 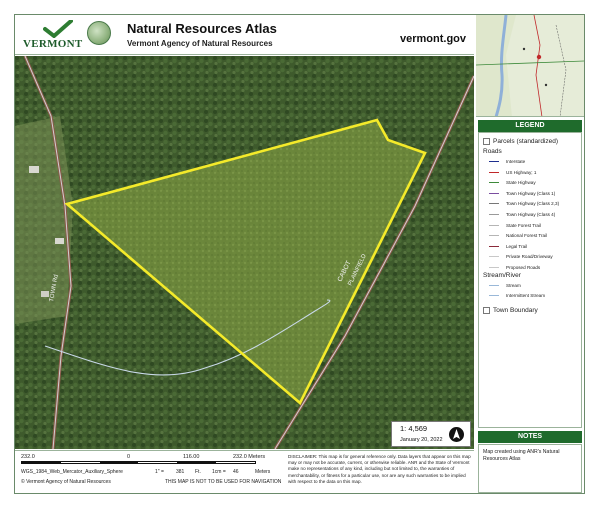 What do you see at coordinates (99, 33) in the screenshot?
I see `agency-seal-icon` at bounding box center [99, 33].